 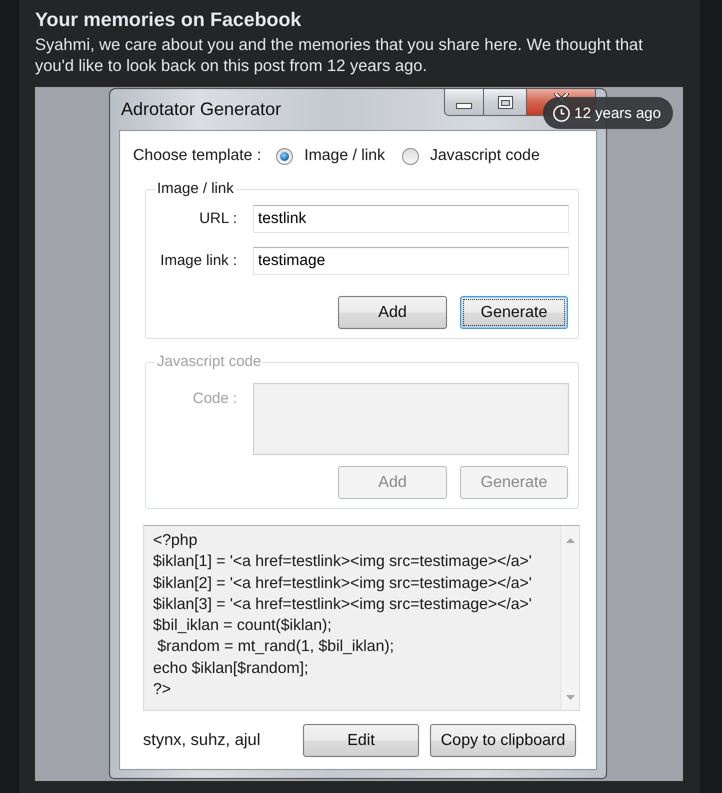 I want to click on code-line: $random = mt_rand(1, $bil_iklan);, so click(x=276, y=647).